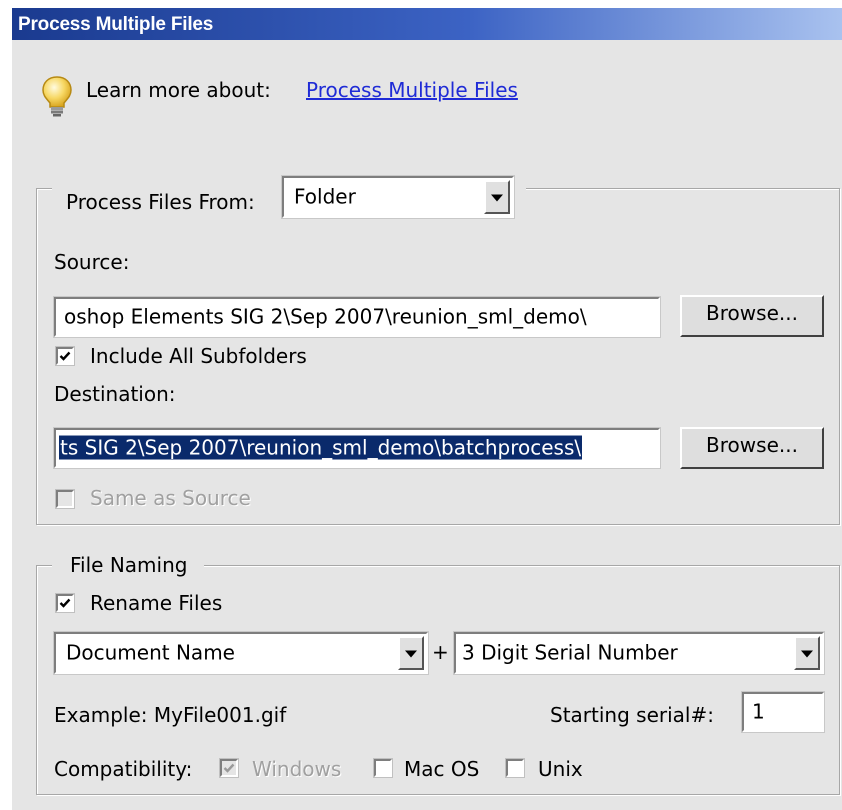  I want to click on compatibility-label: Compatibility:, so click(123, 769).